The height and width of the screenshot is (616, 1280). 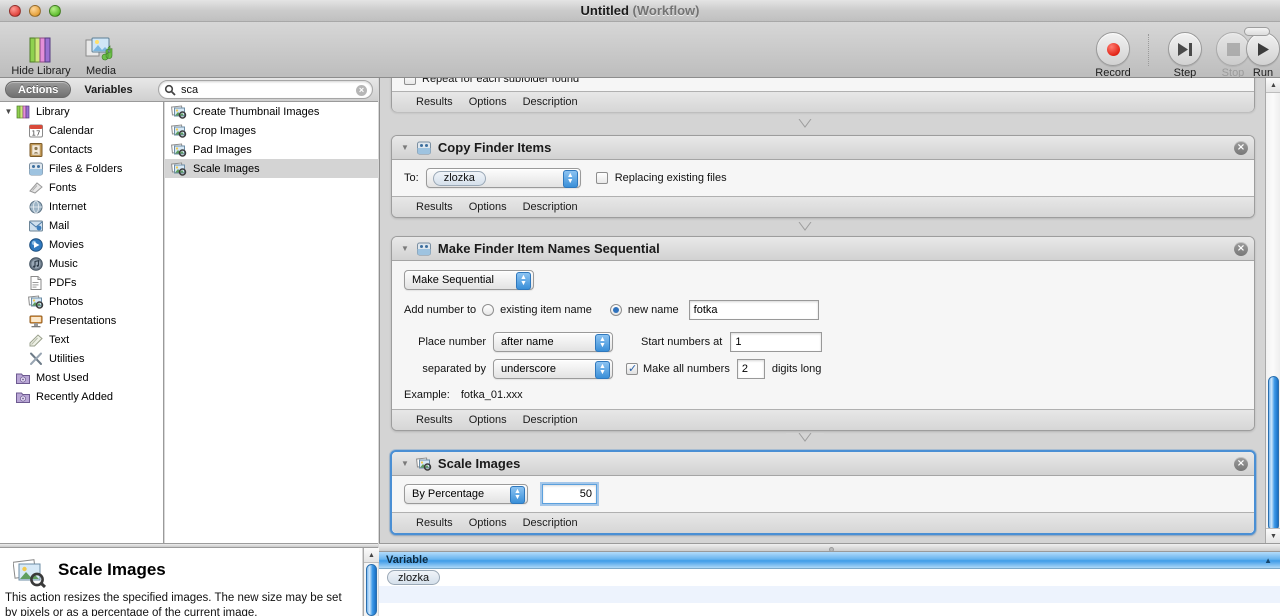 What do you see at coordinates (81, 130) in the screenshot?
I see `sidebar-item-calendar: 17 Calendar` at bounding box center [81, 130].